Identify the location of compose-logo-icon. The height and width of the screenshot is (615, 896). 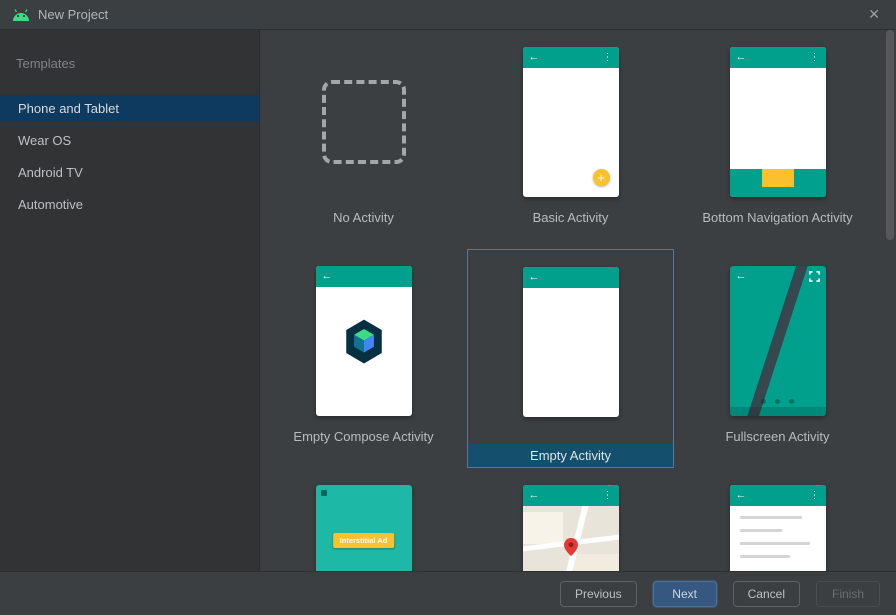
(363, 341).